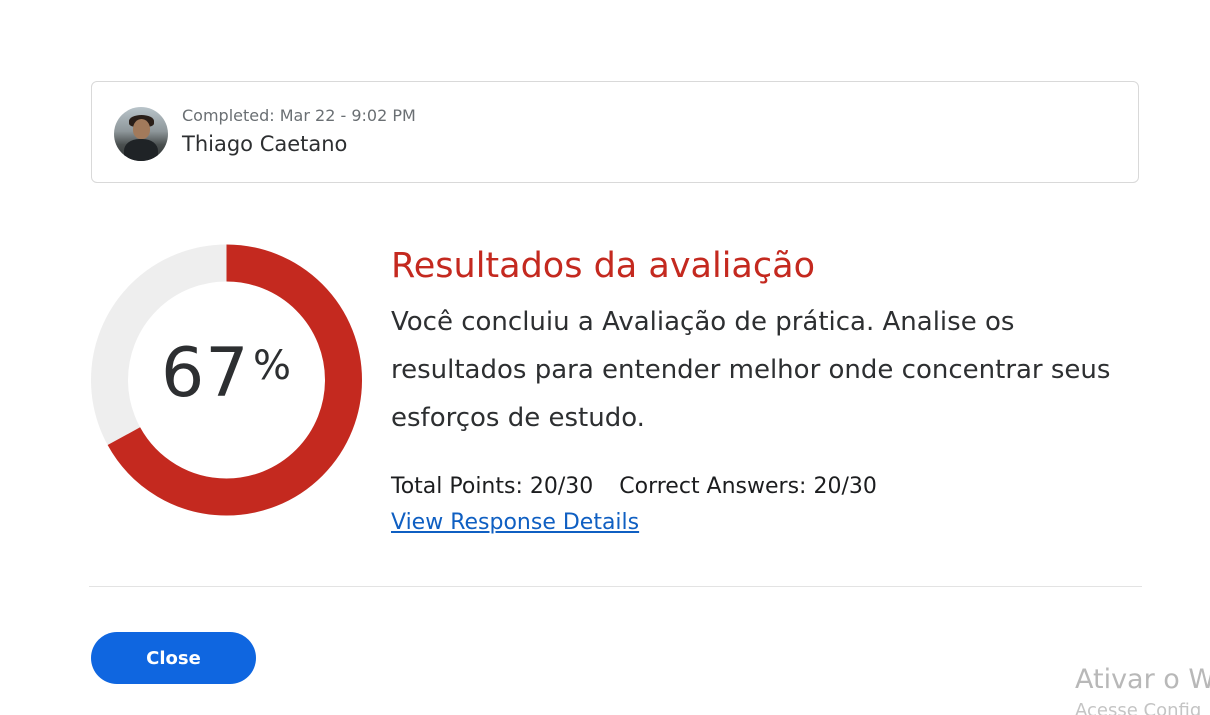  I want to click on divider, so click(615, 586).